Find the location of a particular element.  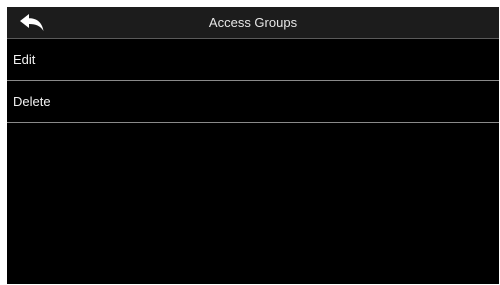

menu-item-edit: Edit is located at coordinates (253, 60).